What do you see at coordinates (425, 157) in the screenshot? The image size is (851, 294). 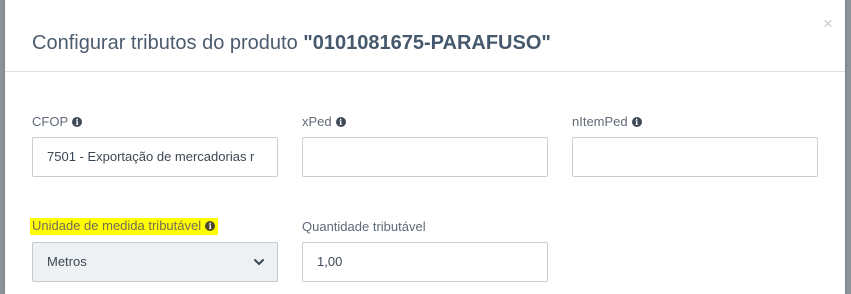 I see `xped-input` at bounding box center [425, 157].